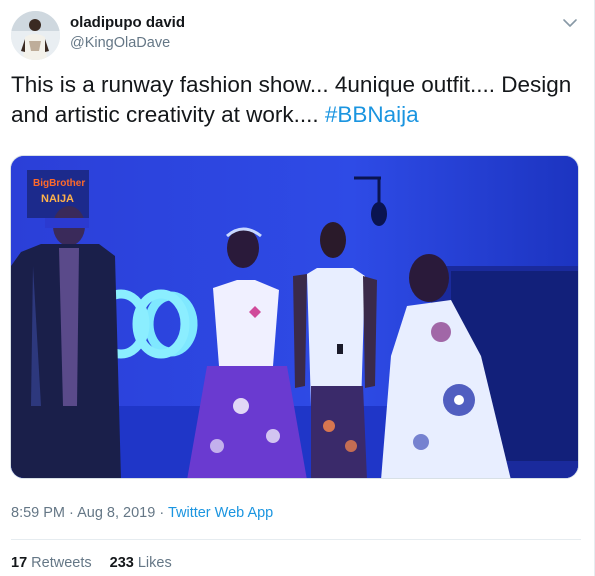 This screenshot has height=576, width=595. I want to click on retweets-link: 17 Retweets, so click(51, 563).